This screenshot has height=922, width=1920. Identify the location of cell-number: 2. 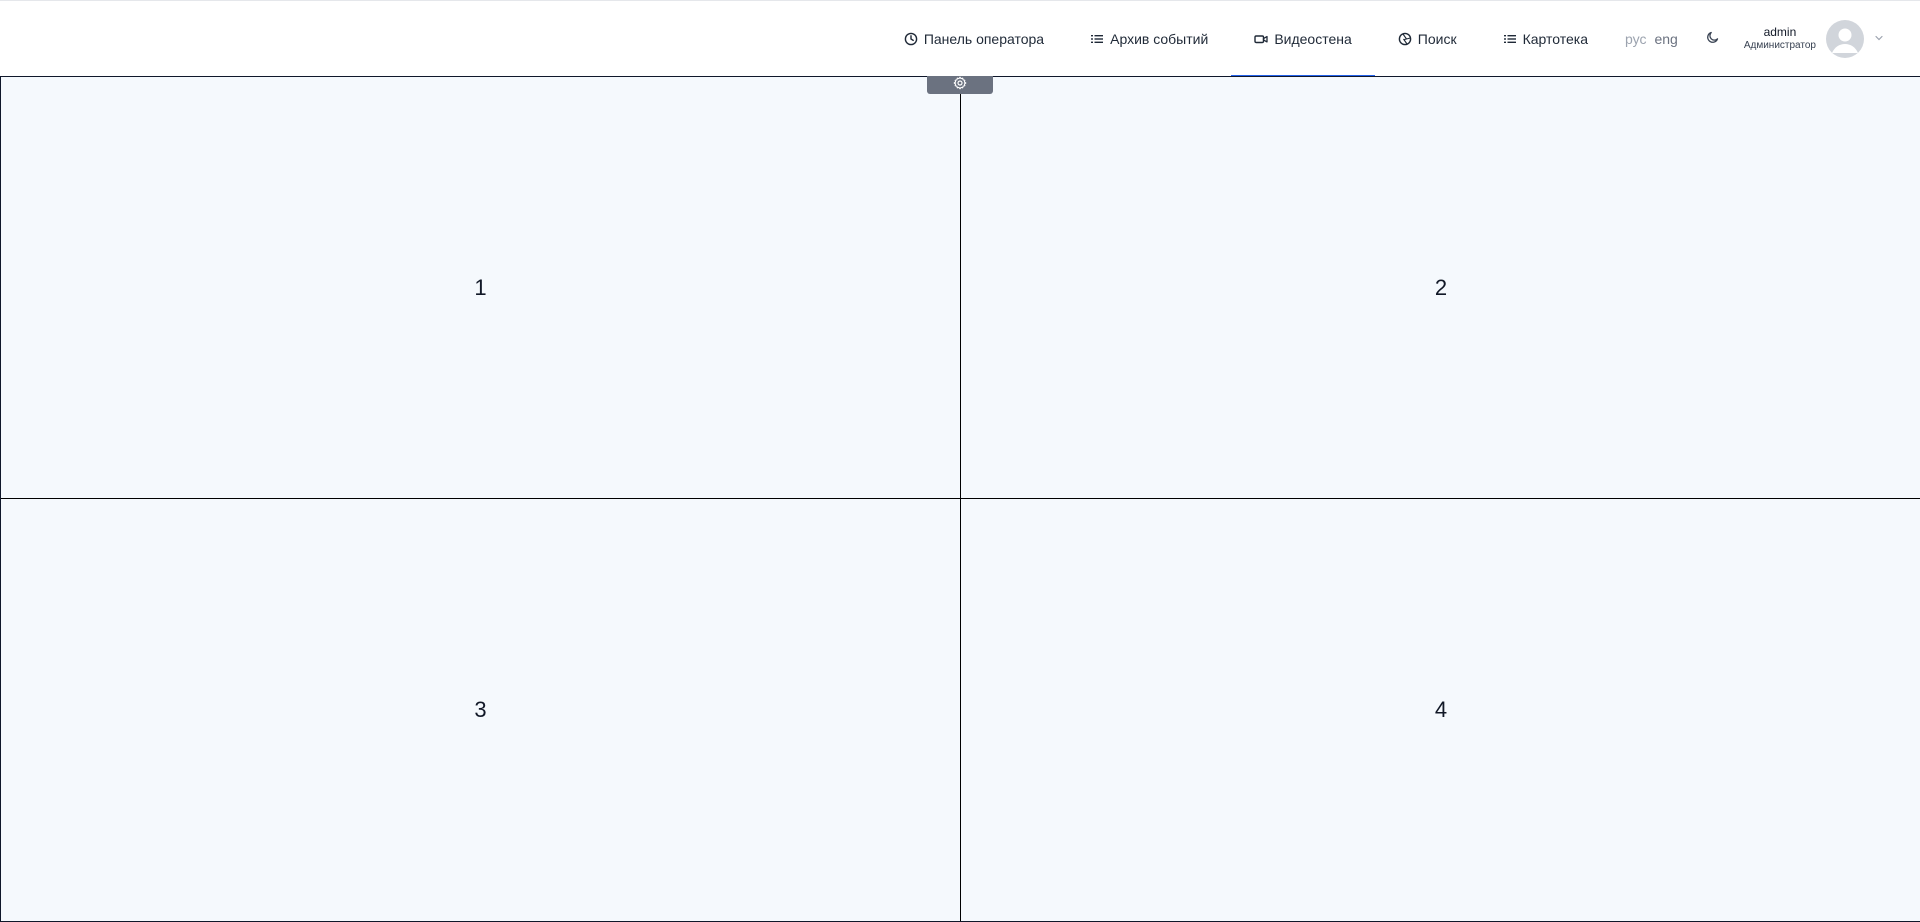
(1441, 287).